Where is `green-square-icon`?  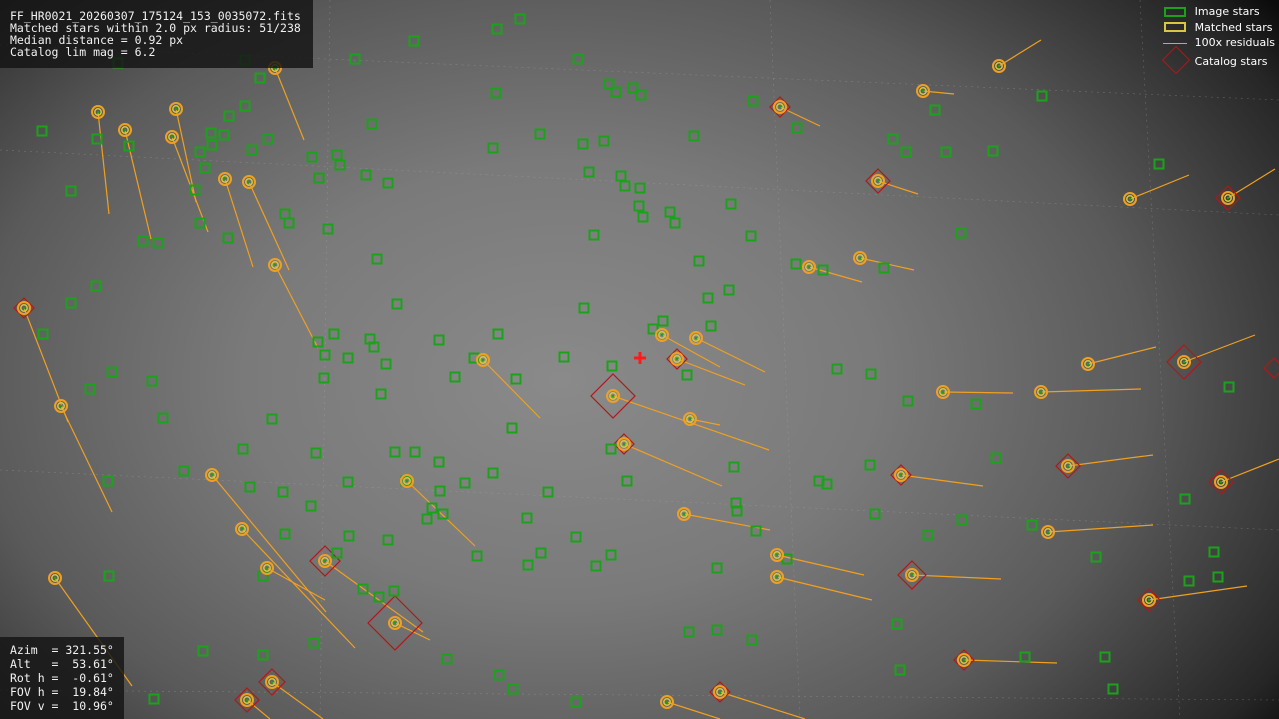
green-square-icon is located at coordinates (1176, 12).